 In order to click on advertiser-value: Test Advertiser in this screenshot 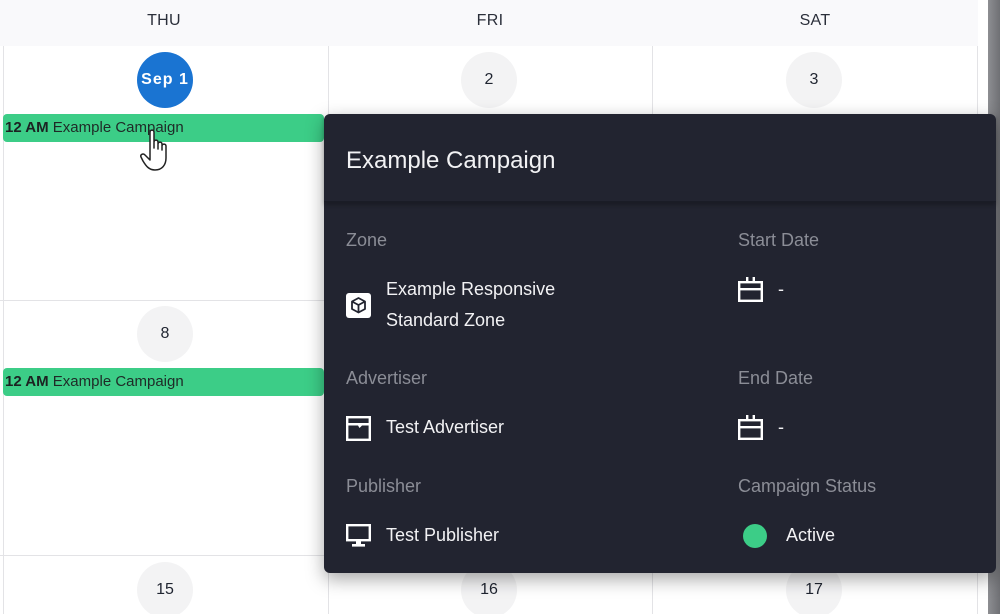, I will do `click(445, 427)`.